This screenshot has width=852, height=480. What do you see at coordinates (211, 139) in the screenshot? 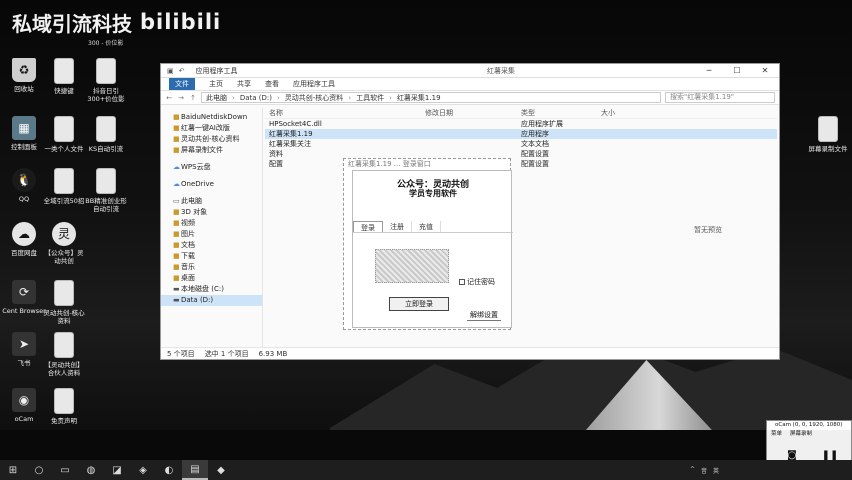
I see `nav-item: ■灵动共创-核心资料` at bounding box center [211, 139].